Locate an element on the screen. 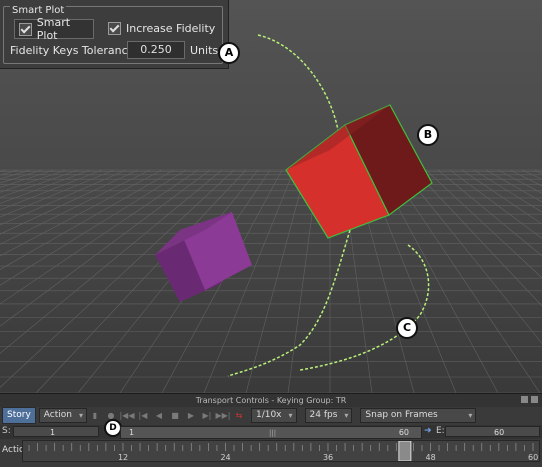 The height and width of the screenshot is (467, 542). callout-c: C is located at coordinates (407, 328).